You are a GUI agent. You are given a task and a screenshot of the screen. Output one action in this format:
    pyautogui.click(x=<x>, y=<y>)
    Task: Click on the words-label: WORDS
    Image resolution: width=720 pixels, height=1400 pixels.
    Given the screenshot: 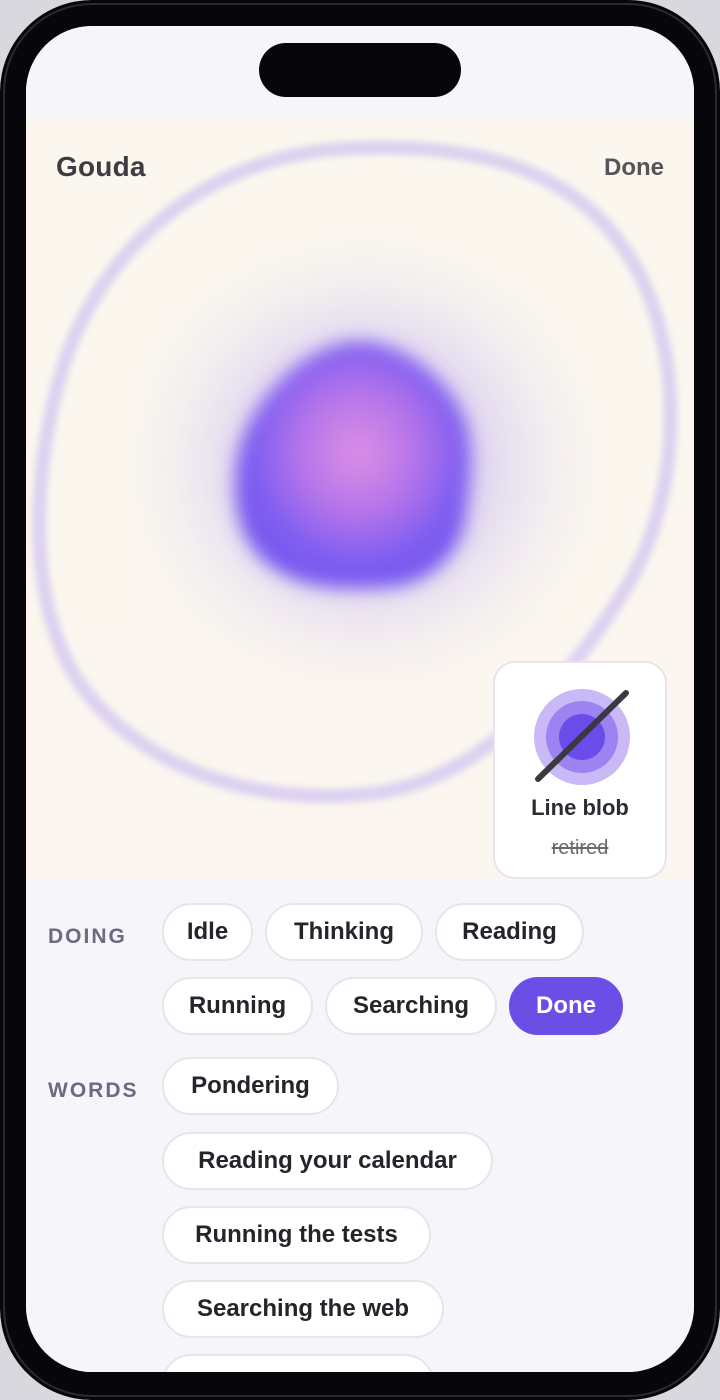 What is the action you would take?
    pyautogui.click(x=93, y=1090)
    